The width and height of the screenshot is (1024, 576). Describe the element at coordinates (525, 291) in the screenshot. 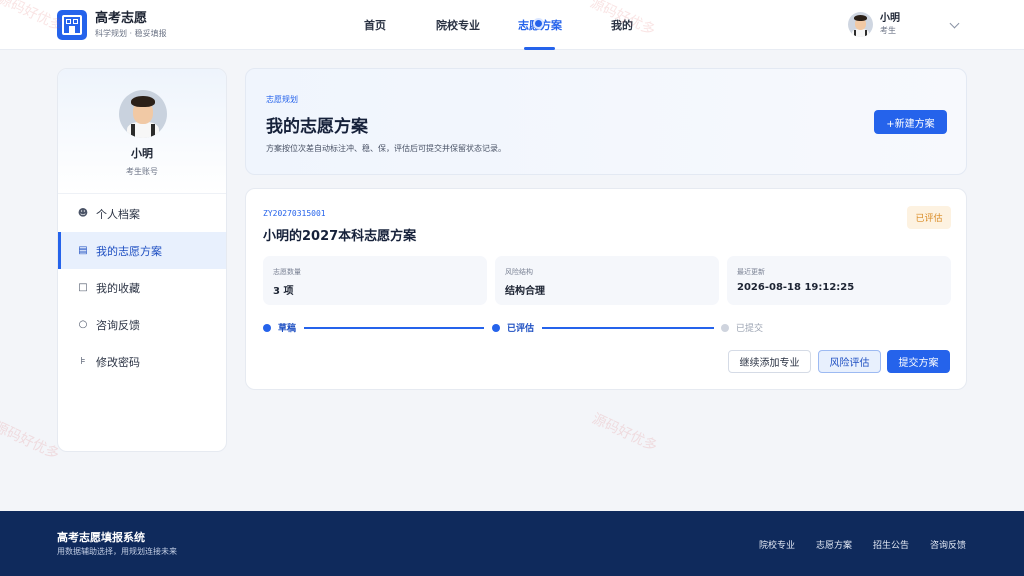

I see `stat-value: 结构合理` at that location.